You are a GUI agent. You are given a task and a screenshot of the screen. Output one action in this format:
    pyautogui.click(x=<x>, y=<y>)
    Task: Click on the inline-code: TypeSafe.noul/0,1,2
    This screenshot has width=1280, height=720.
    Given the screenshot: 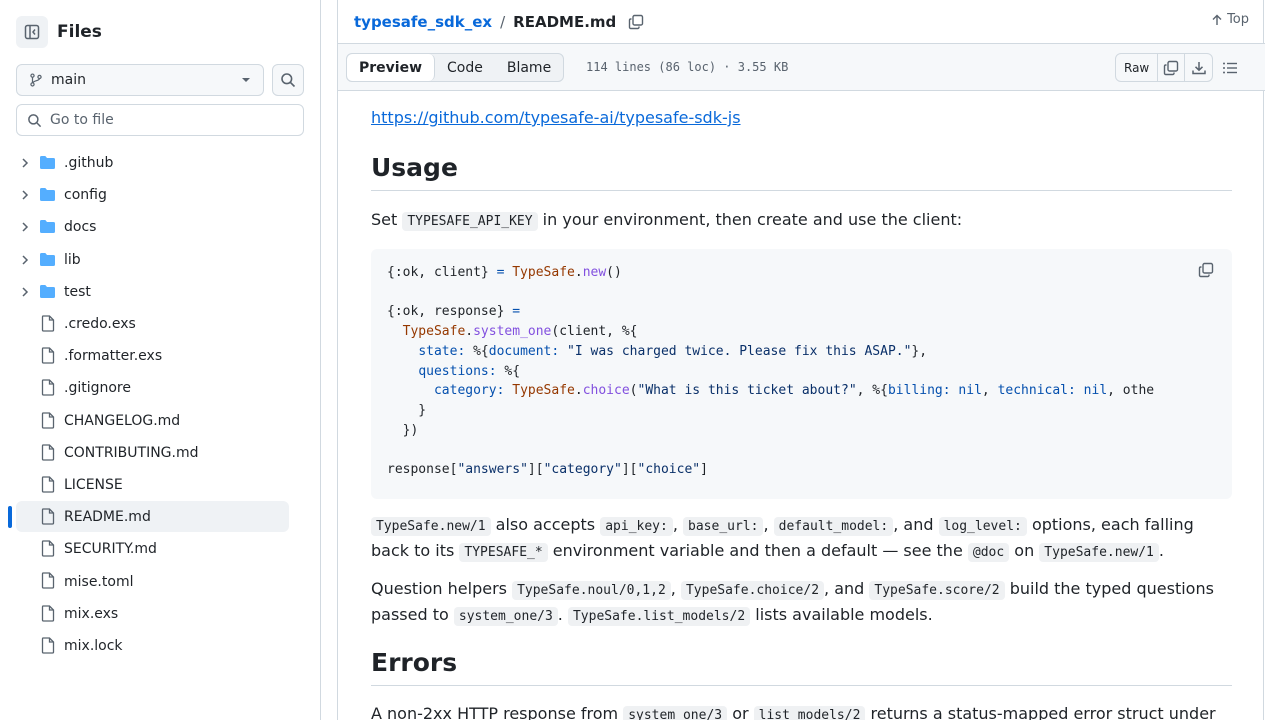 What is the action you would take?
    pyautogui.click(x=591, y=590)
    